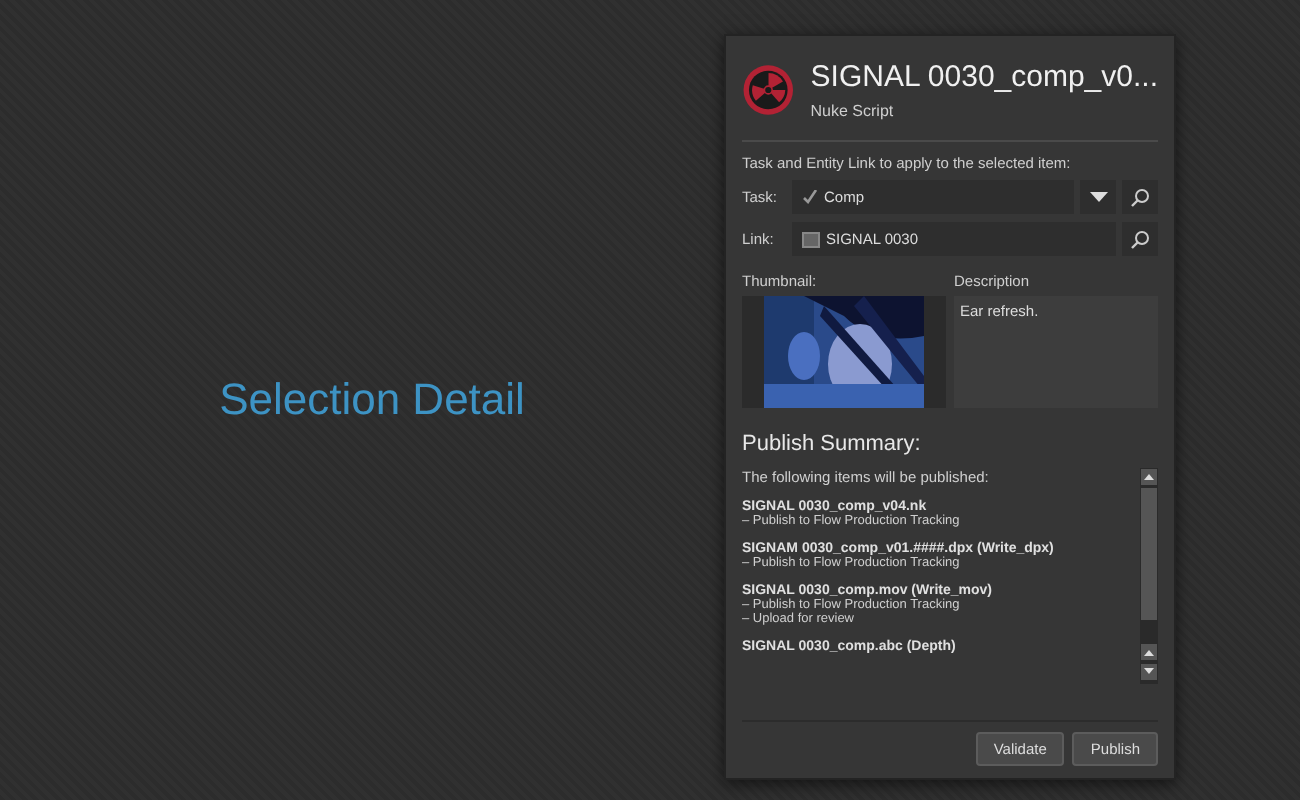 The height and width of the screenshot is (800, 1300). I want to click on caret-icon, so click(1098, 197).